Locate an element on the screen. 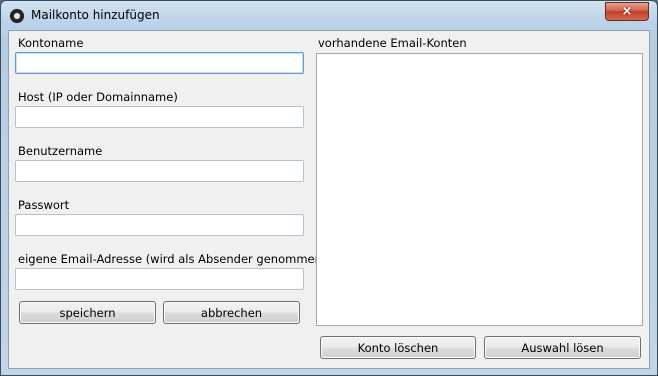 This screenshot has width=658, height=376. close-icon: × is located at coordinates (627, 11).